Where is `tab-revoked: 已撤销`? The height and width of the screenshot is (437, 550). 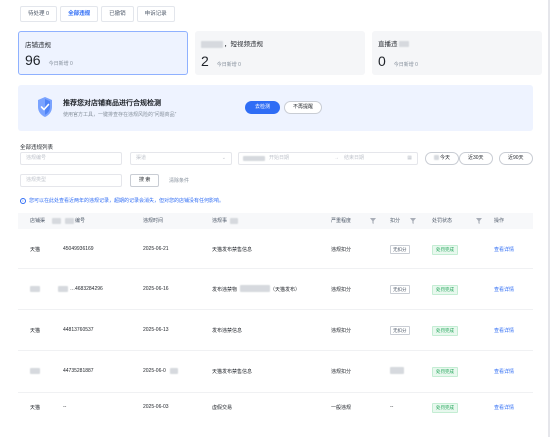
tab-revoked: 已撤销 is located at coordinates (117, 14).